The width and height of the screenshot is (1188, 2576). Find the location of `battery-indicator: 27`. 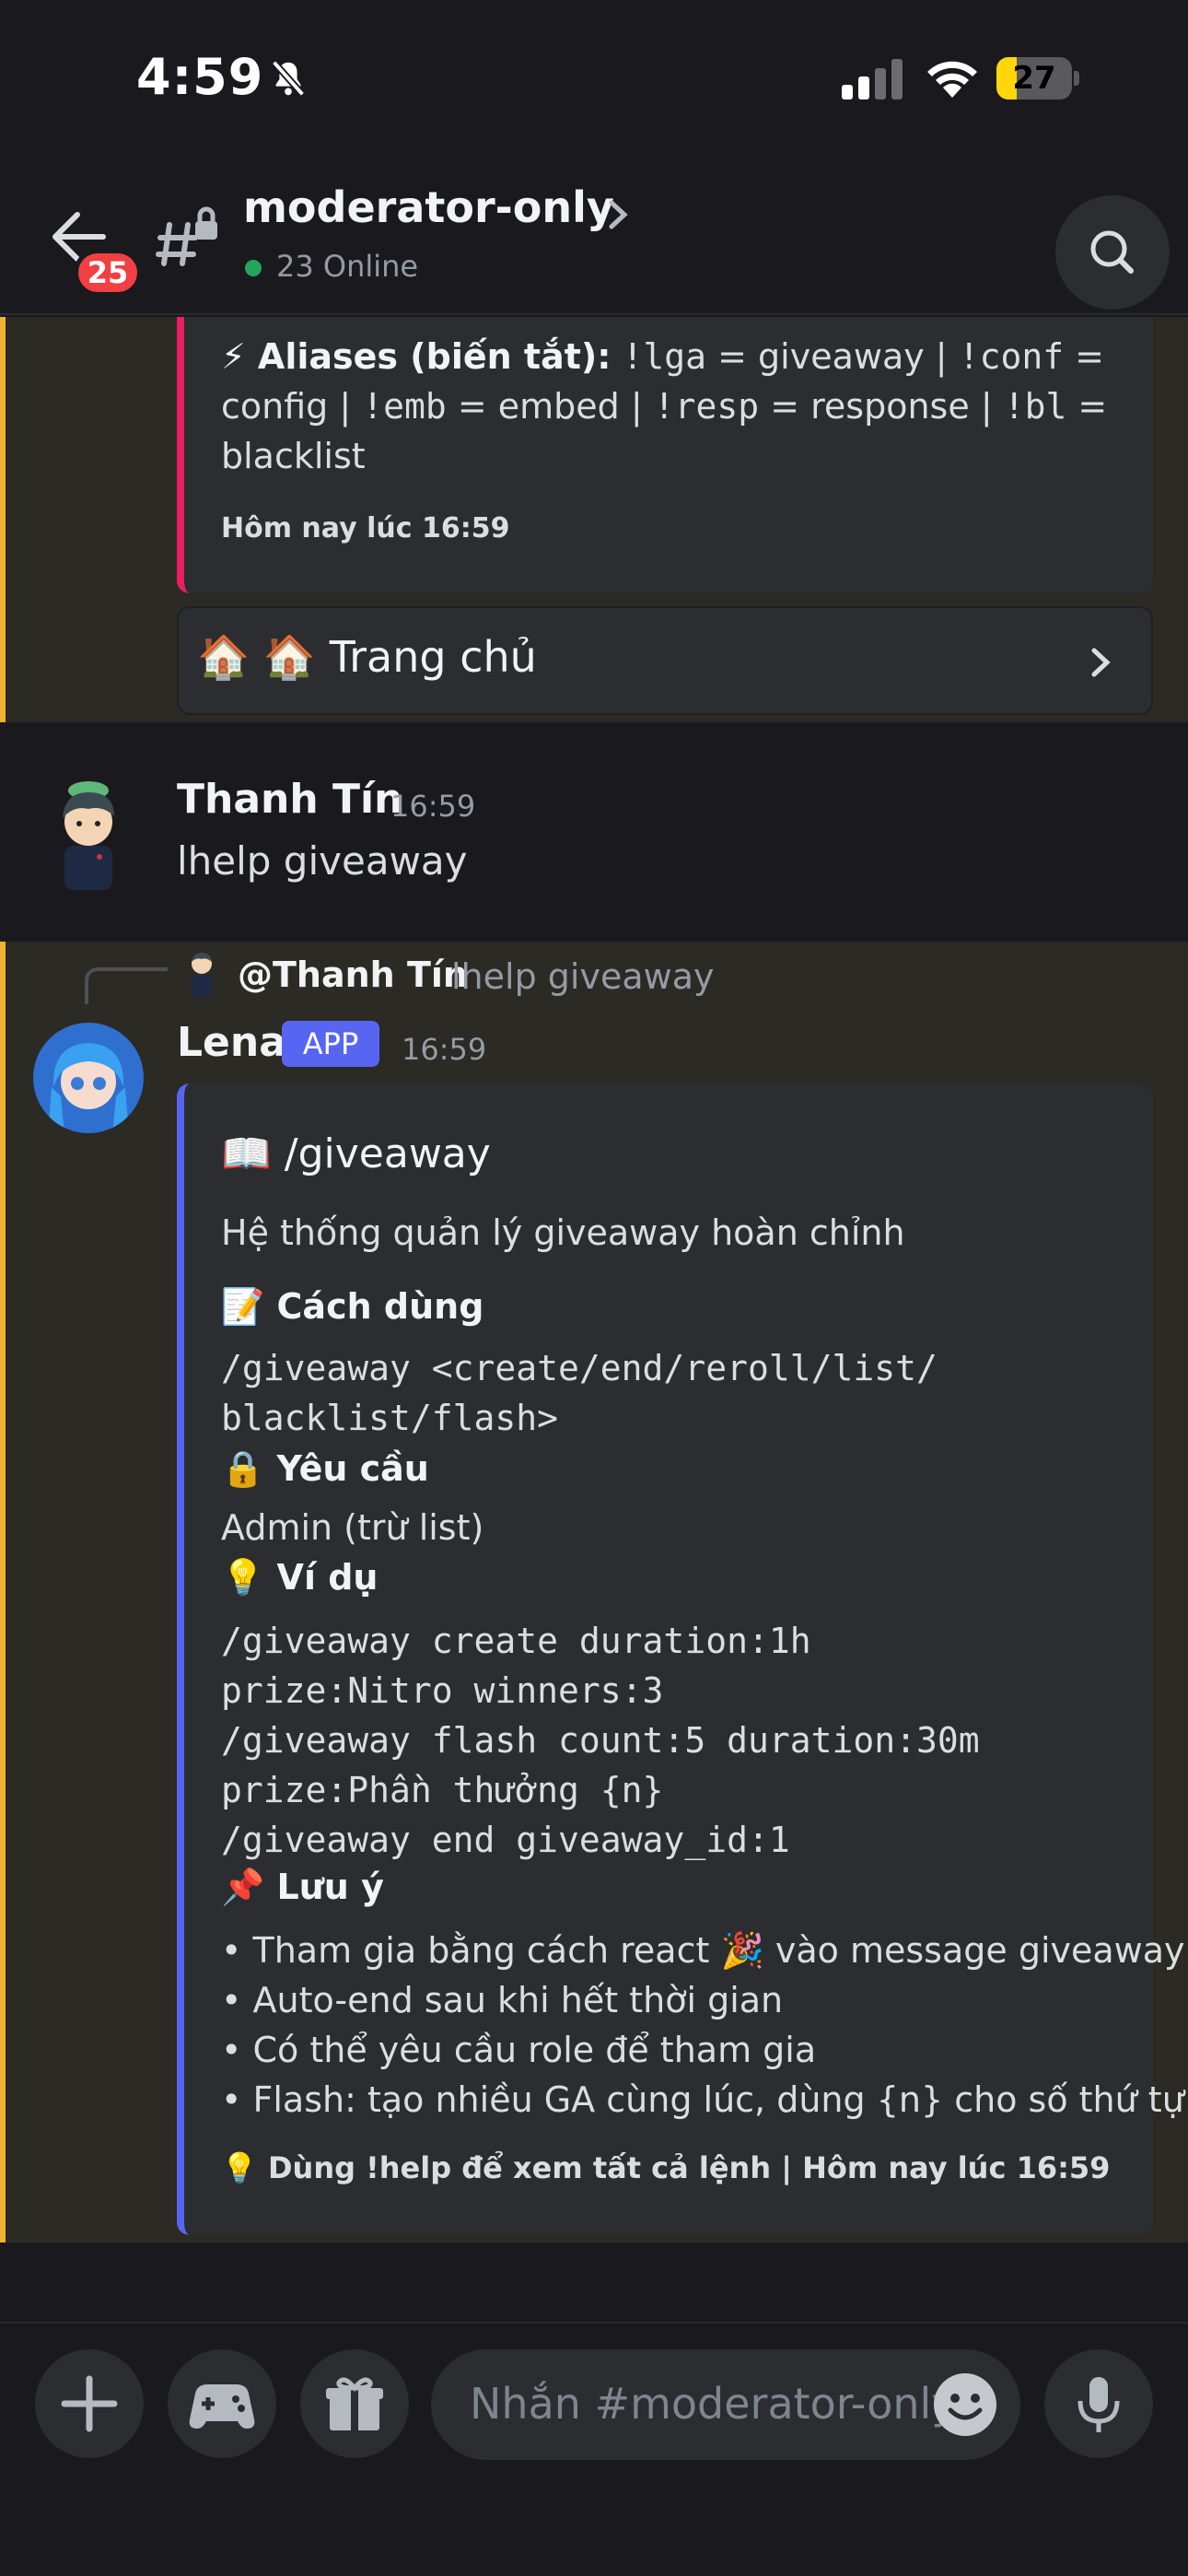

battery-indicator: 27 is located at coordinates (1037, 78).